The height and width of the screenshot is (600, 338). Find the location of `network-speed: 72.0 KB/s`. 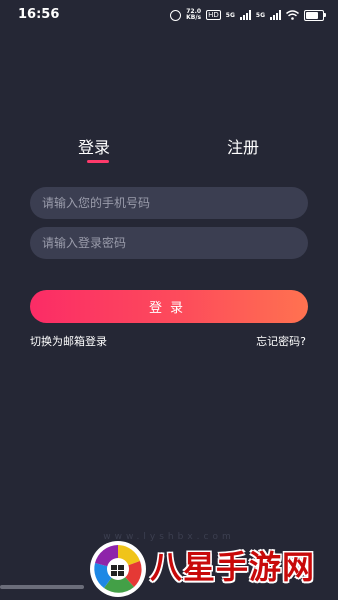

network-speed: 72.0 KB/s is located at coordinates (193, 15).